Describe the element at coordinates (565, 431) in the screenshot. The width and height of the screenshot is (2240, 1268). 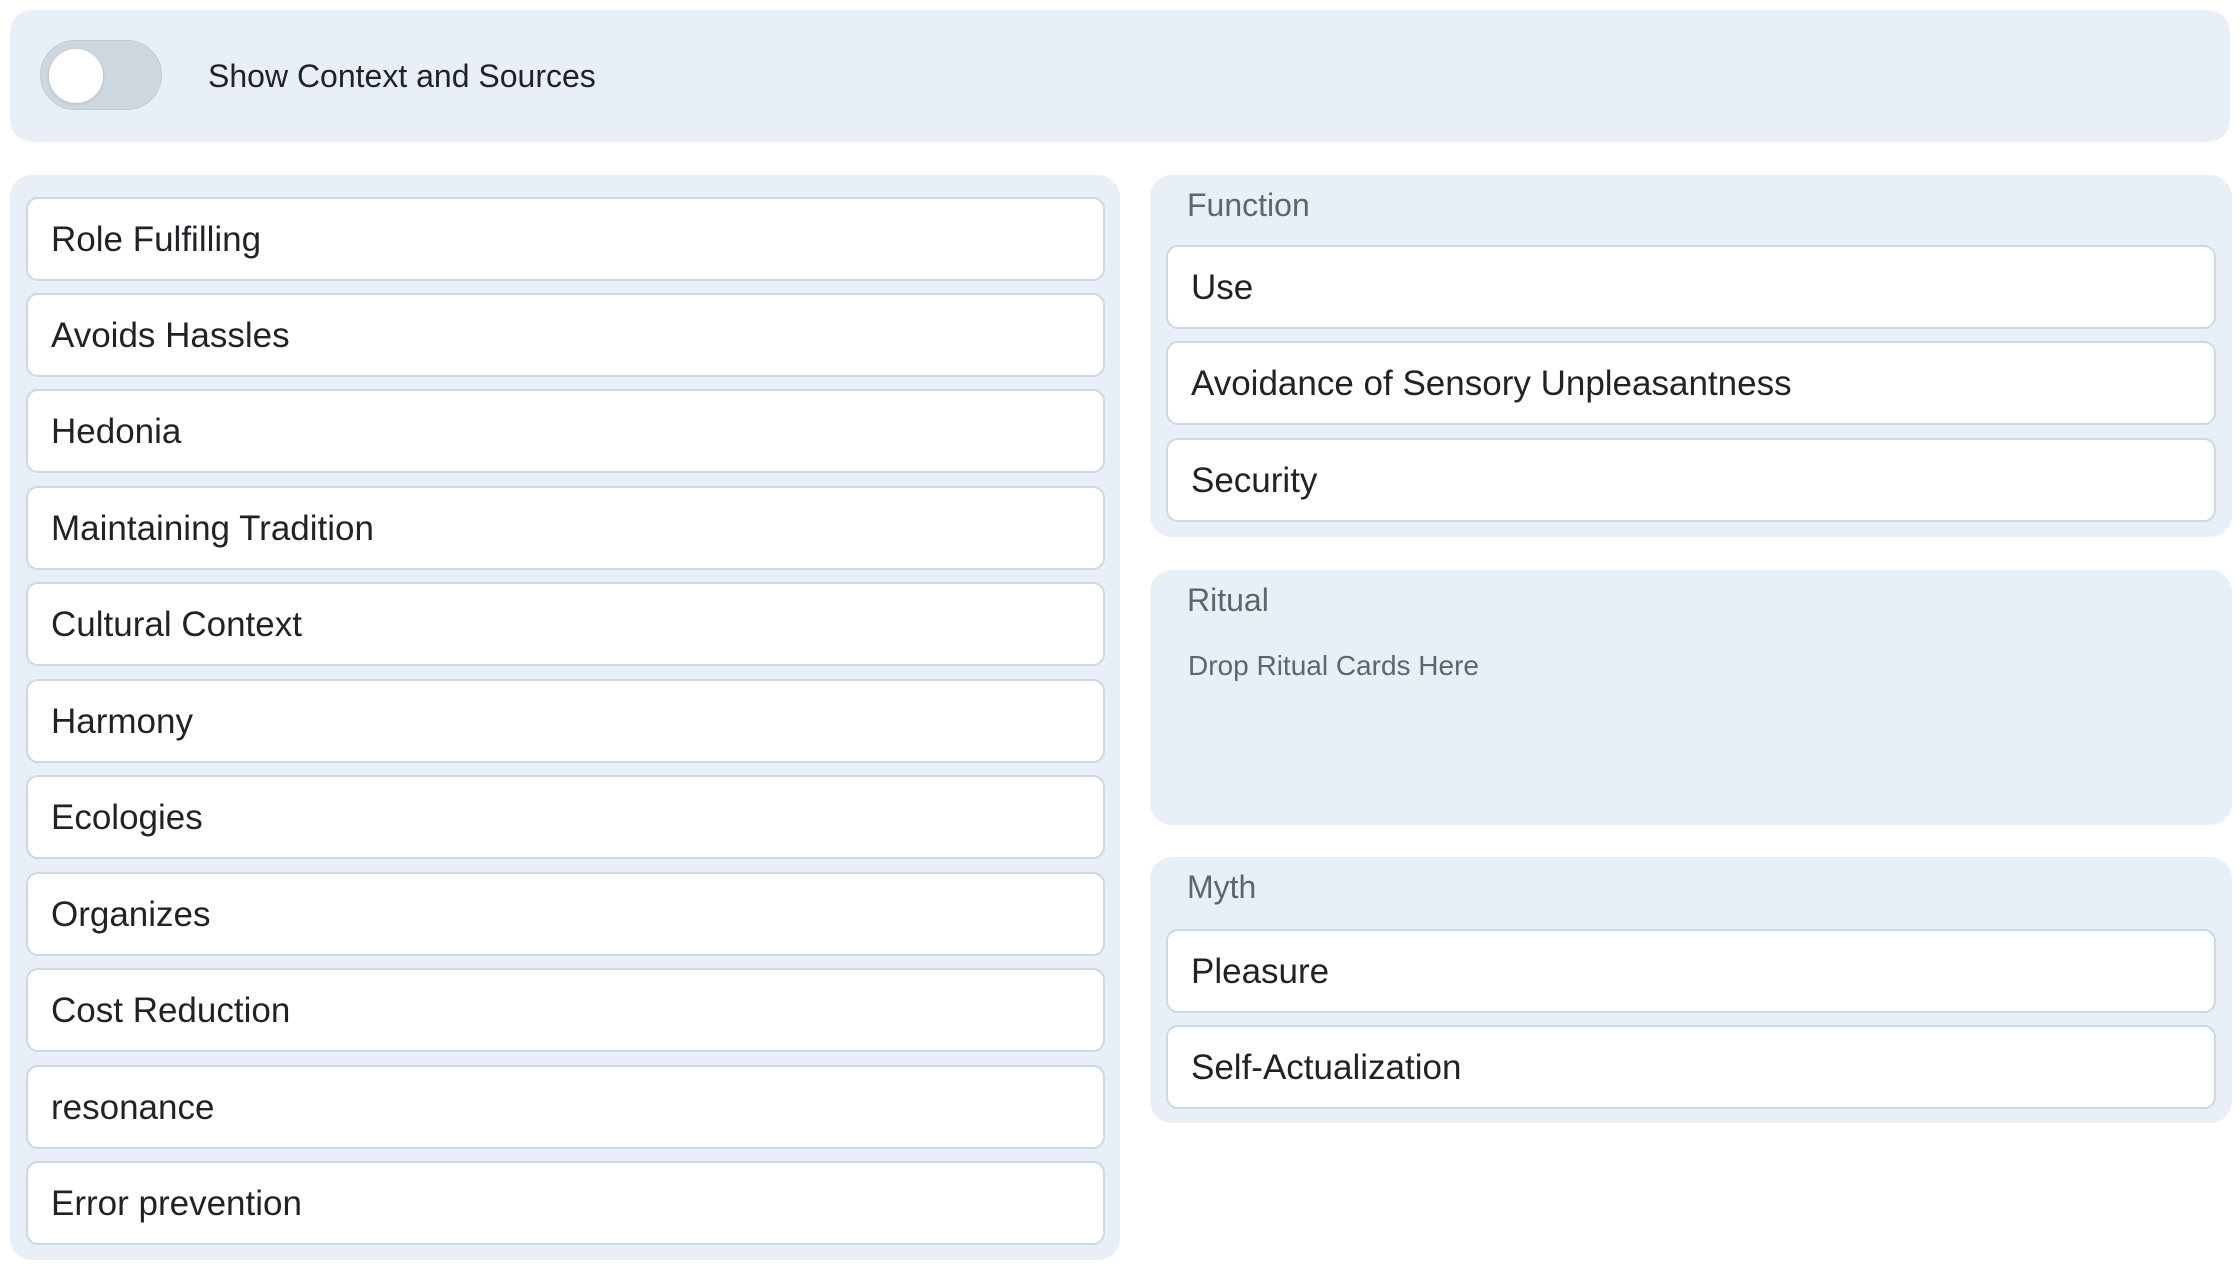
I see `card-hedonia: Hedonia` at that location.